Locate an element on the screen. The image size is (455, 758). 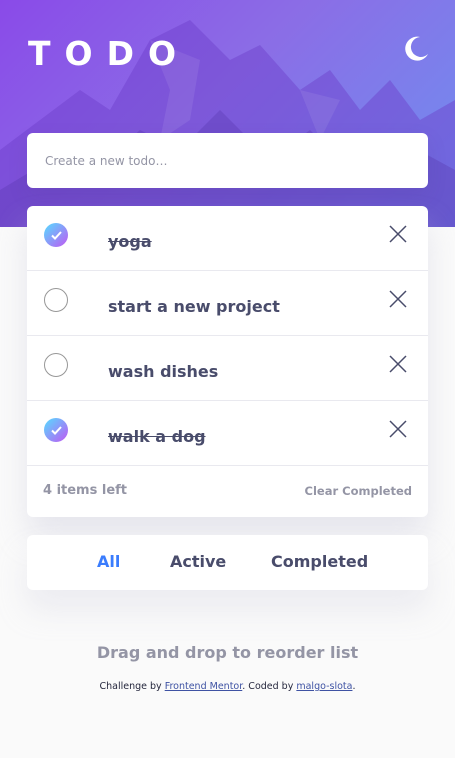
todo-item: wash dishes is located at coordinates (227, 368).